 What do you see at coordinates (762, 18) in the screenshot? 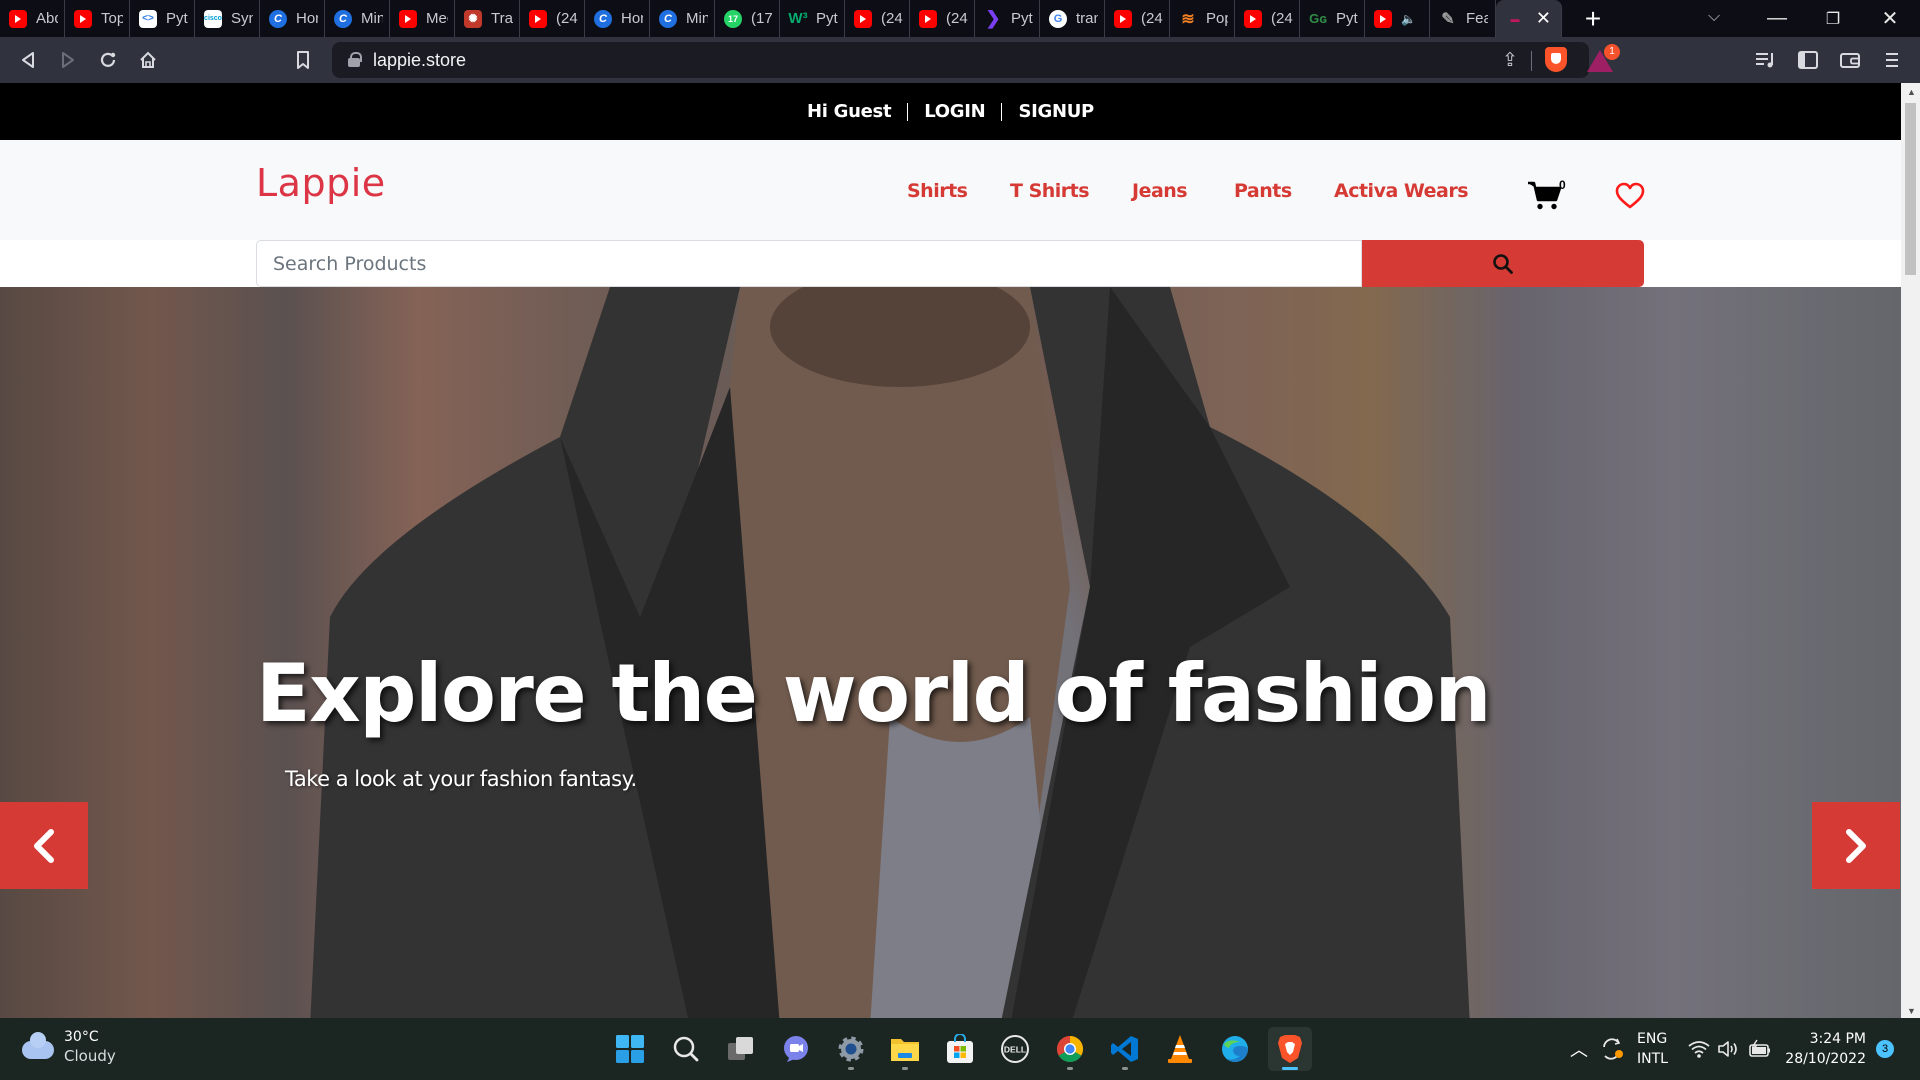
I see `tab-title: (17)` at bounding box center [762, 18].